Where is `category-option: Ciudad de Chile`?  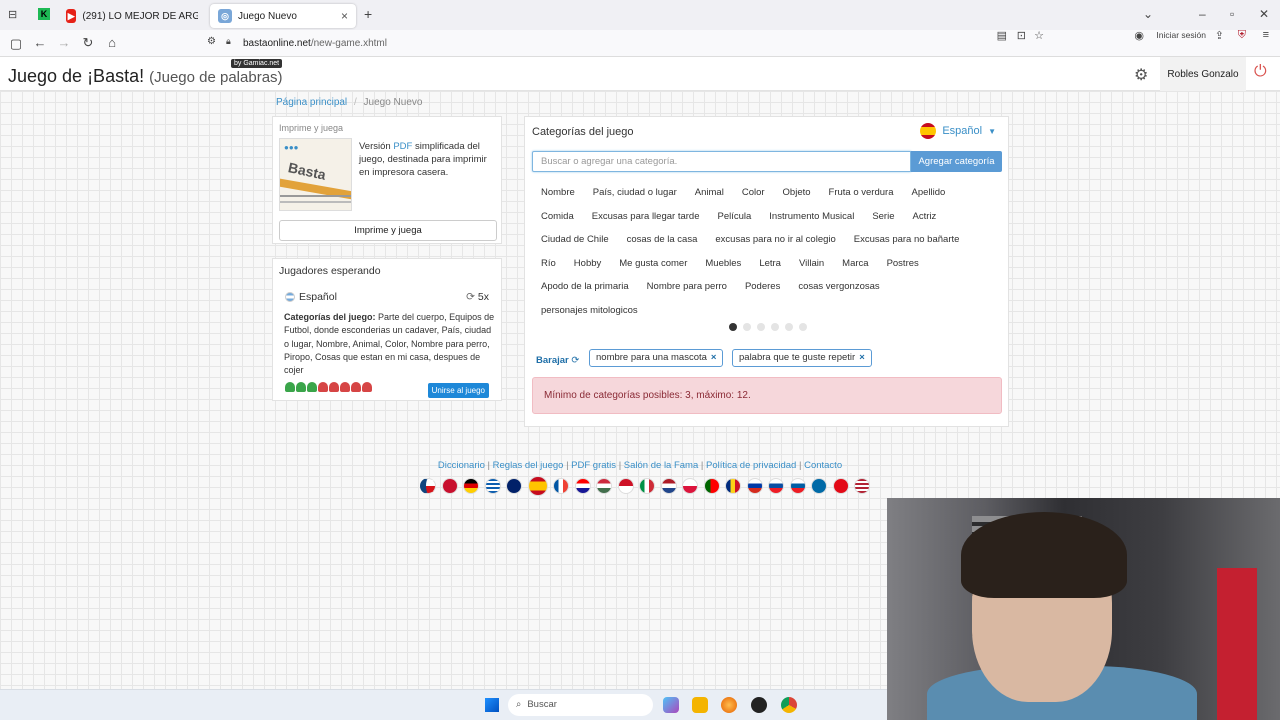 category-option: Ciudad de Chile is located at coordinates (575, 239).